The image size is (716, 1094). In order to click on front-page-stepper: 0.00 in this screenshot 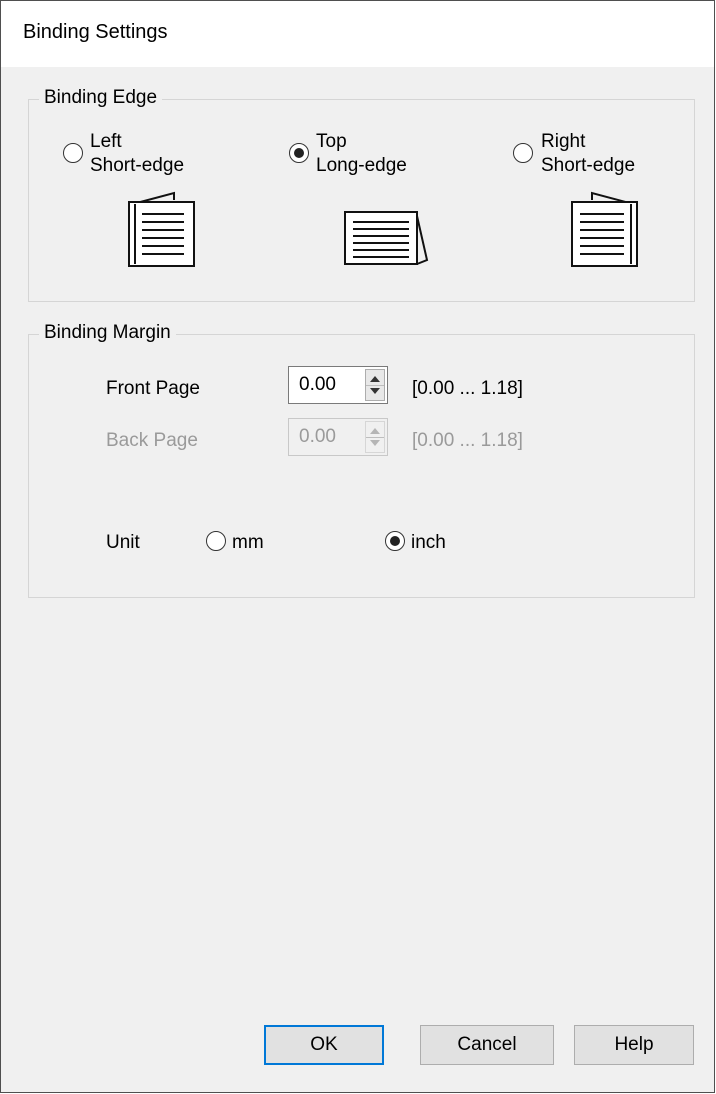, I will do `click(338, 385)`.